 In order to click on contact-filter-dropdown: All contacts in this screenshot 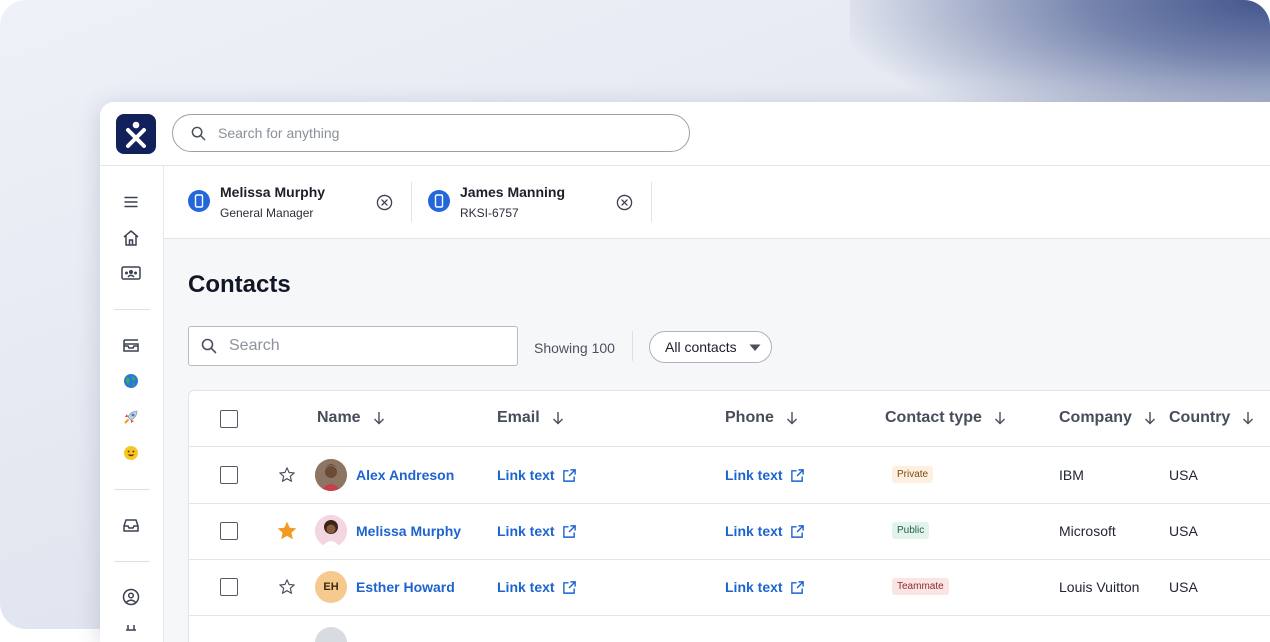, I will do `click(710, 347)`.